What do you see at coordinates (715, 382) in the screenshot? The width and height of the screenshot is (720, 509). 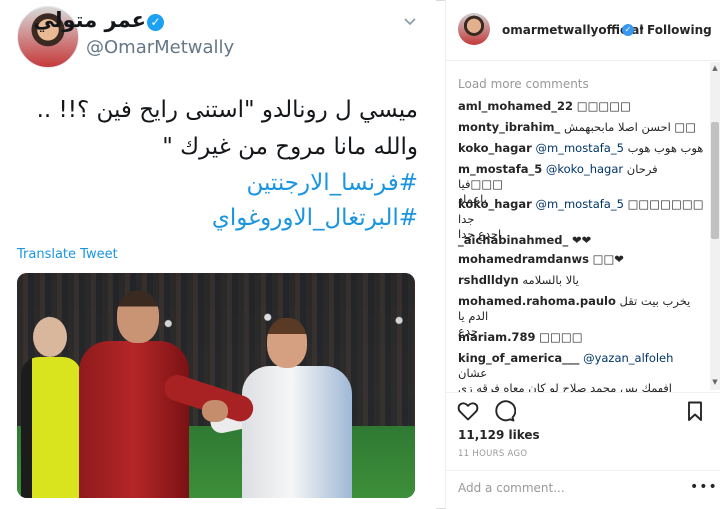 I see `scroll-down-arrow-icon: ▼` at bounding box center [715, 382].